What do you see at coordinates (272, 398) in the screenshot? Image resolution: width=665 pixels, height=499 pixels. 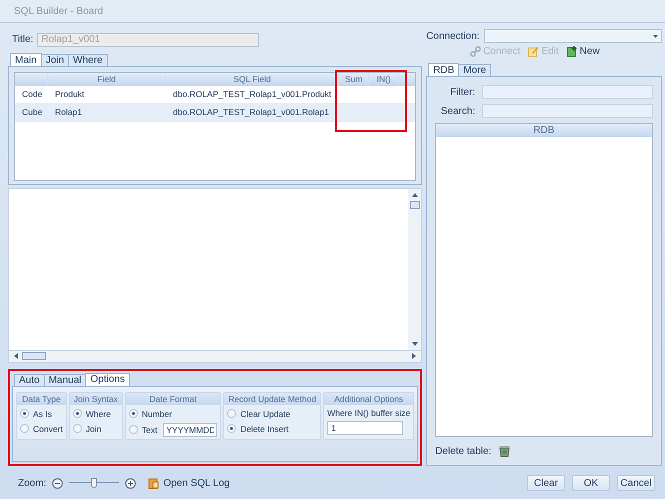 I see `group-title: Record Update Method` at bounding box center [272, 398].